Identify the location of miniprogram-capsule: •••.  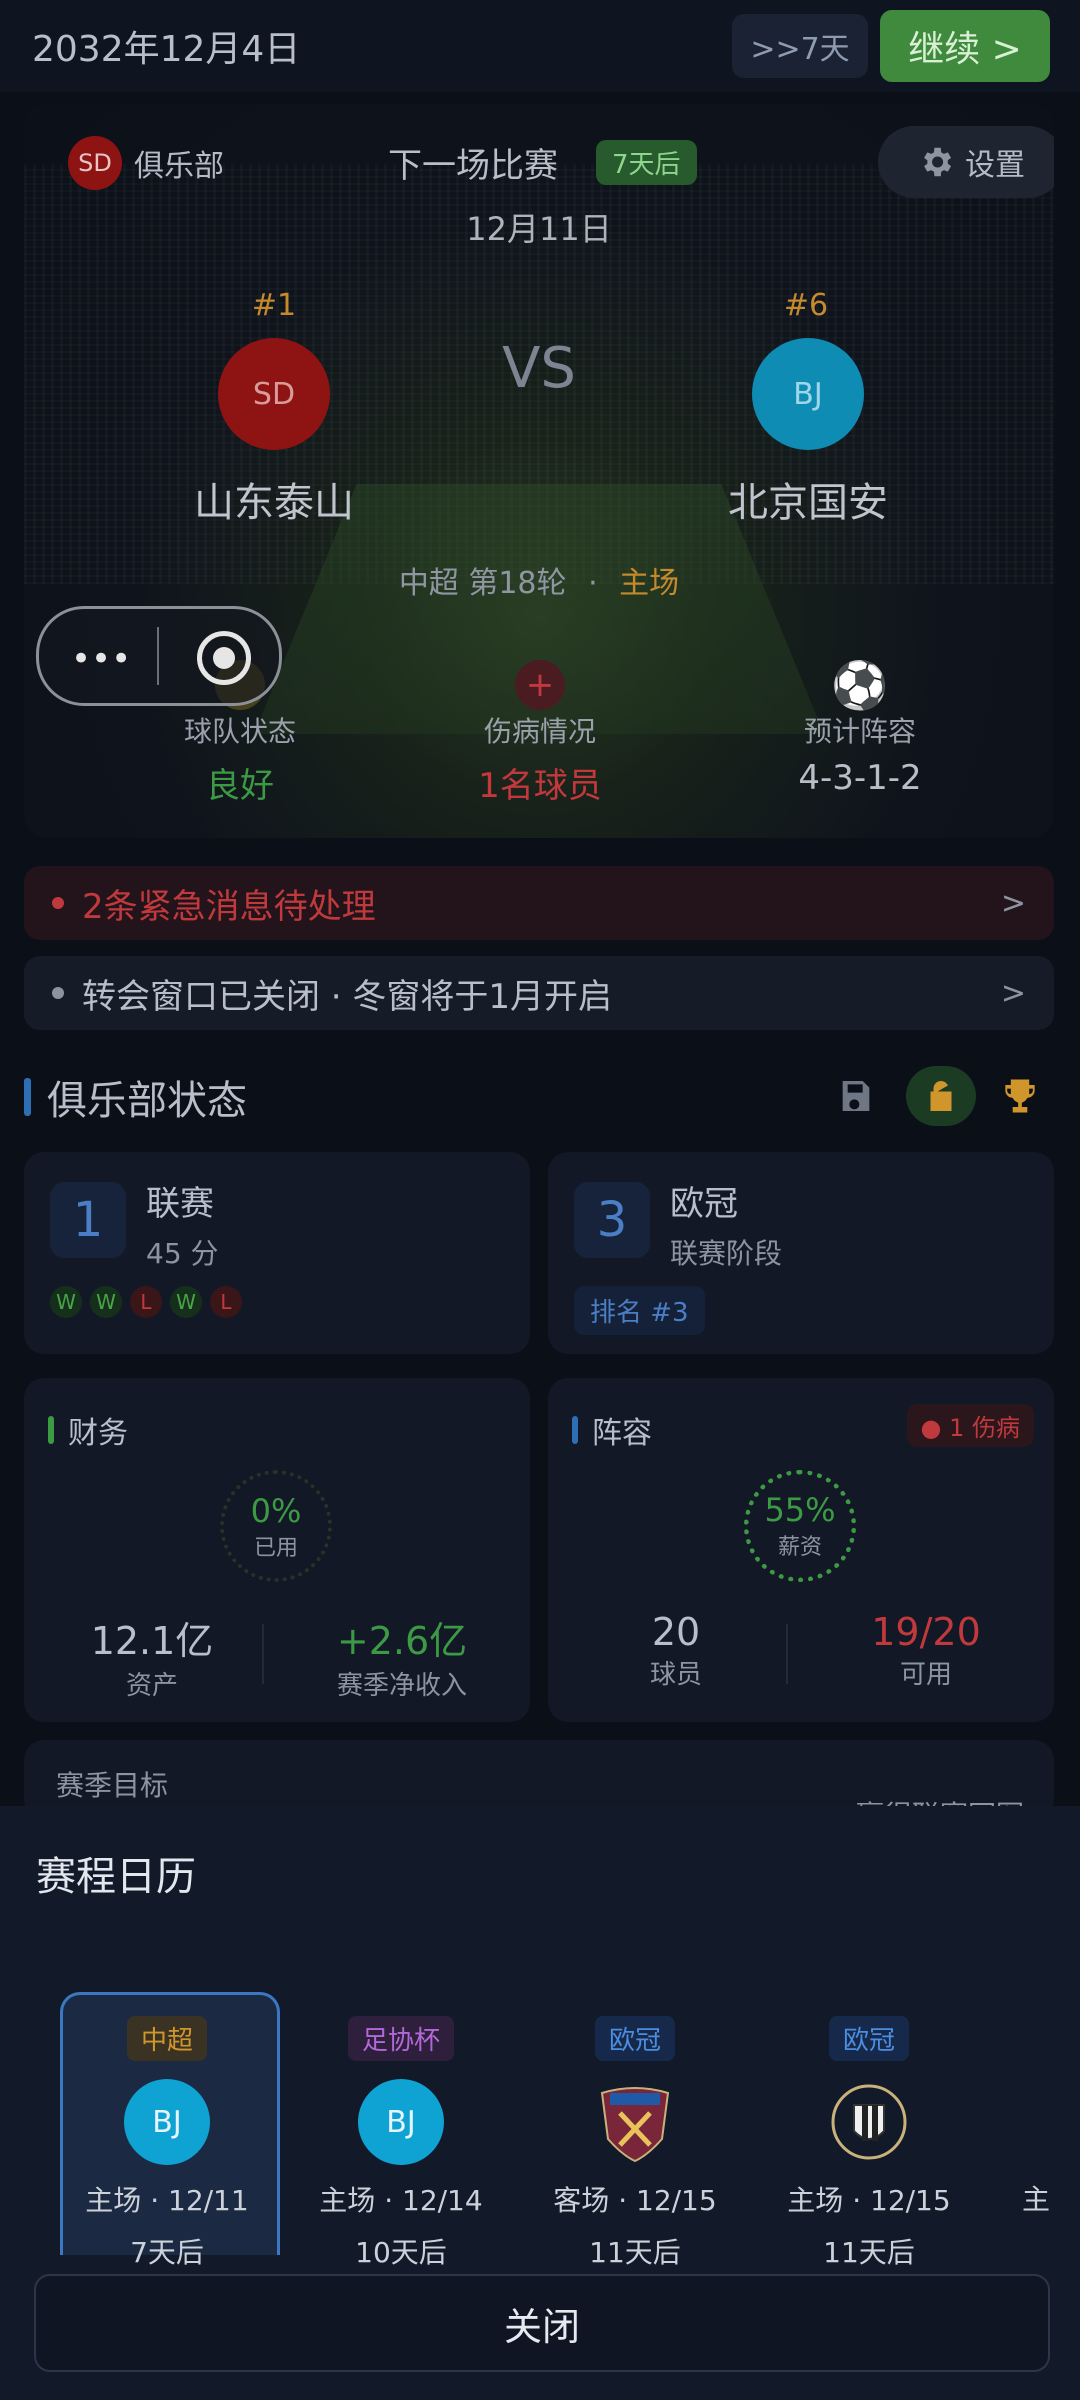
(159, 656).